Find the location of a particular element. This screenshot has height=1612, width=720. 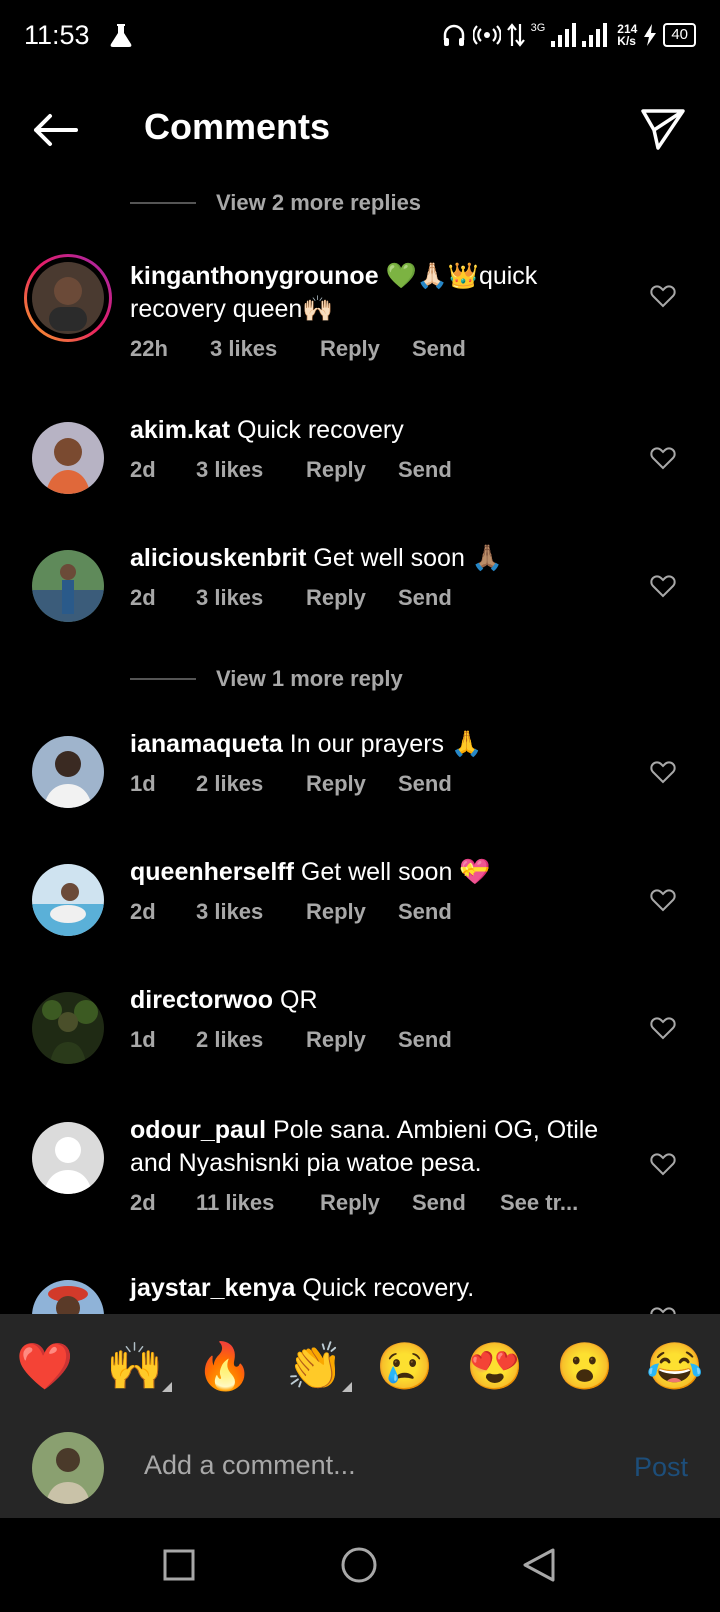

divider is located at coordinates (163, 203).